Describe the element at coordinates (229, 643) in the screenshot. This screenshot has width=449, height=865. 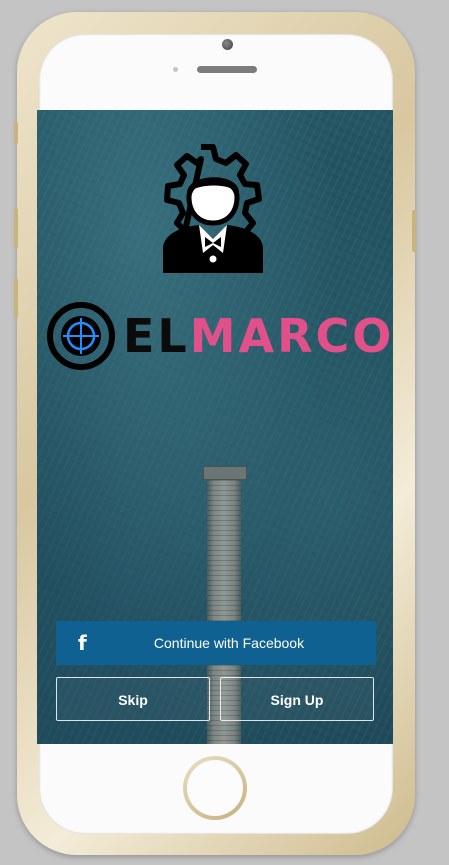
I see `facebook-button-label: Continue with Facebook` at that location.